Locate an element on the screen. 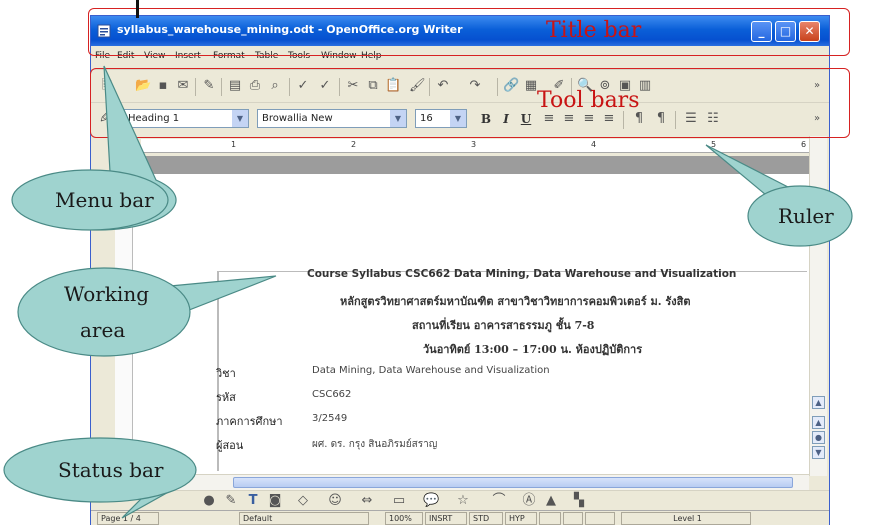 The image size is (873, 530). ruler-annotation: Ruler is located at coordinates (806, 216).